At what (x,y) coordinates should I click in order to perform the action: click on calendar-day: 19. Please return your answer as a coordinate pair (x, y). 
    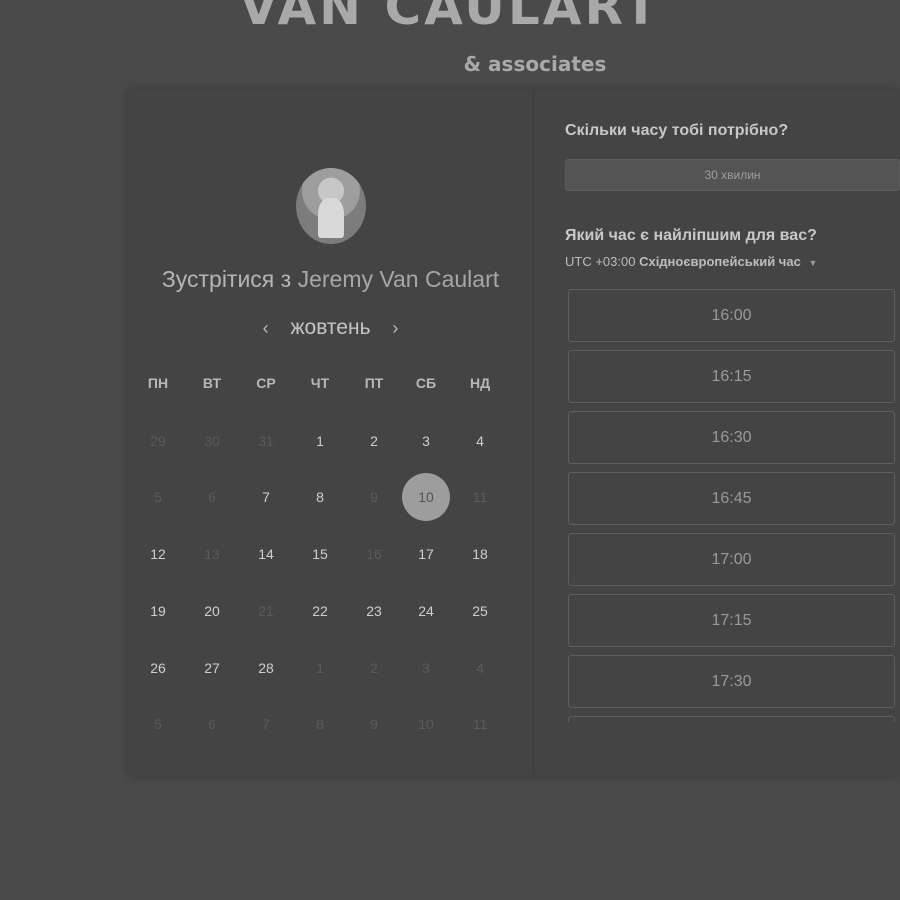
    Looking at the image, I should click on (158, 611).